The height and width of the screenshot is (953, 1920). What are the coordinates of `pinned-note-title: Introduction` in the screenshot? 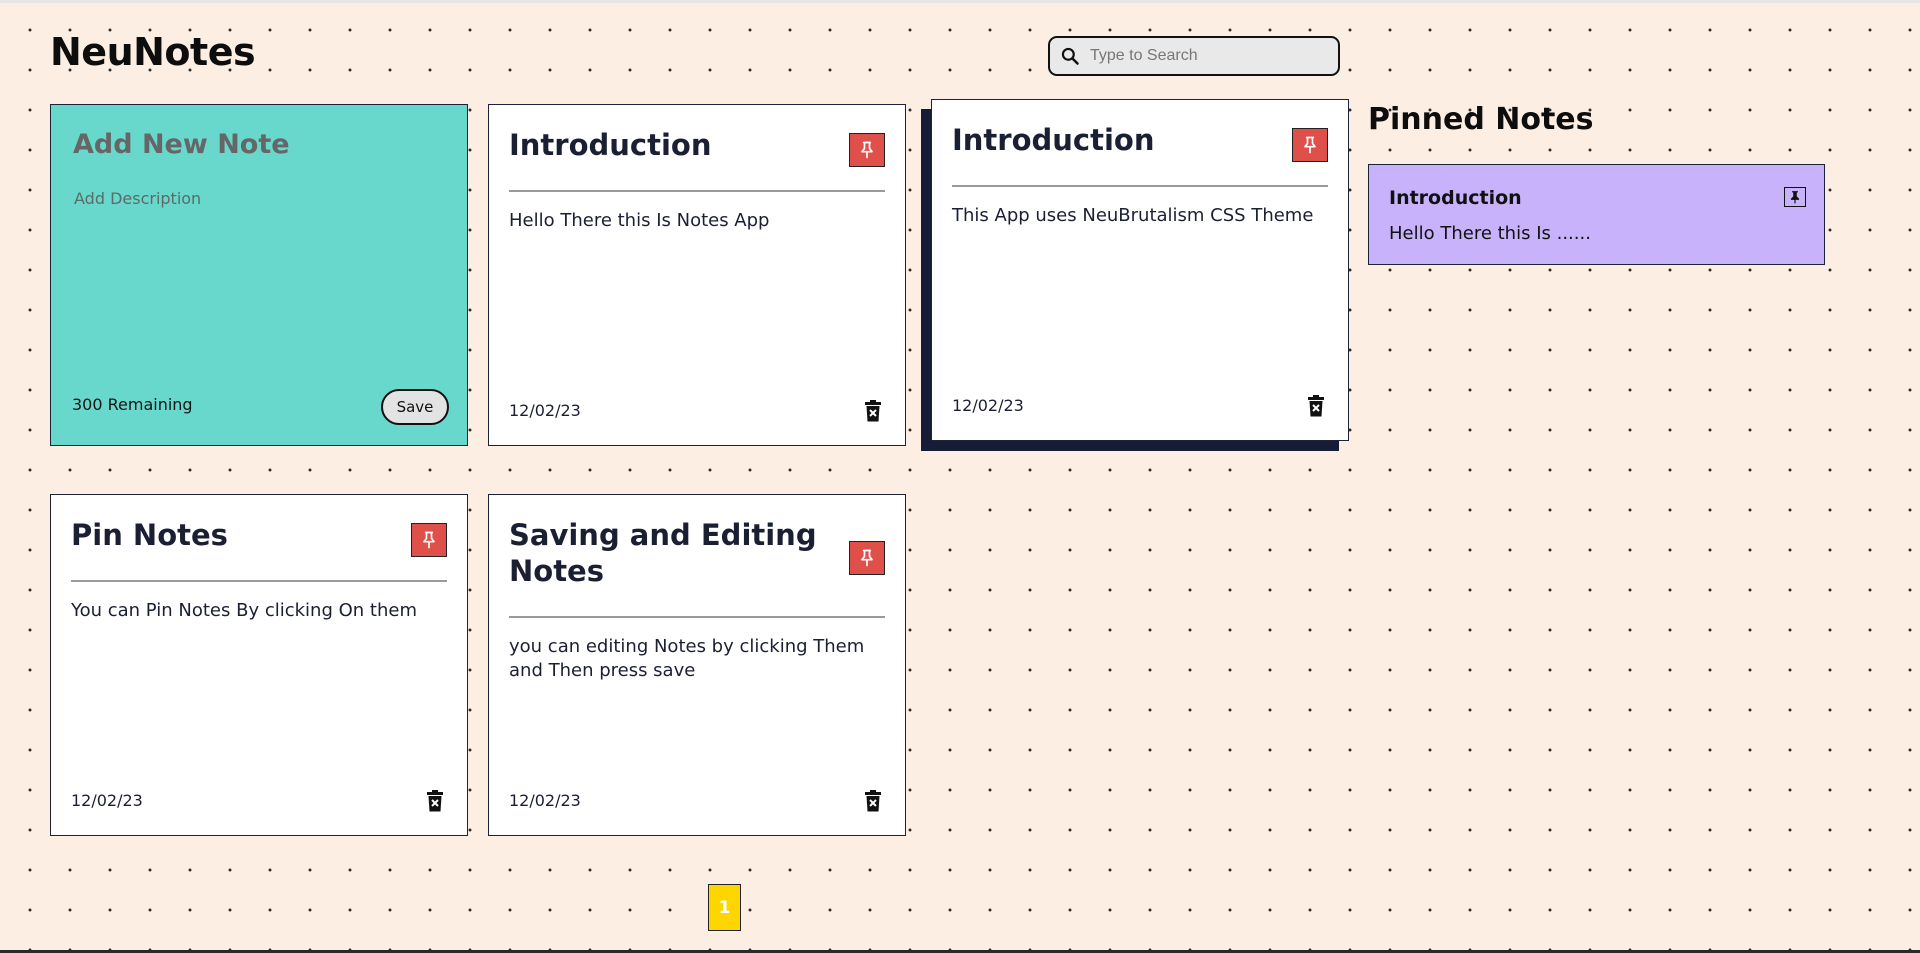 It's located at (1455, 198).